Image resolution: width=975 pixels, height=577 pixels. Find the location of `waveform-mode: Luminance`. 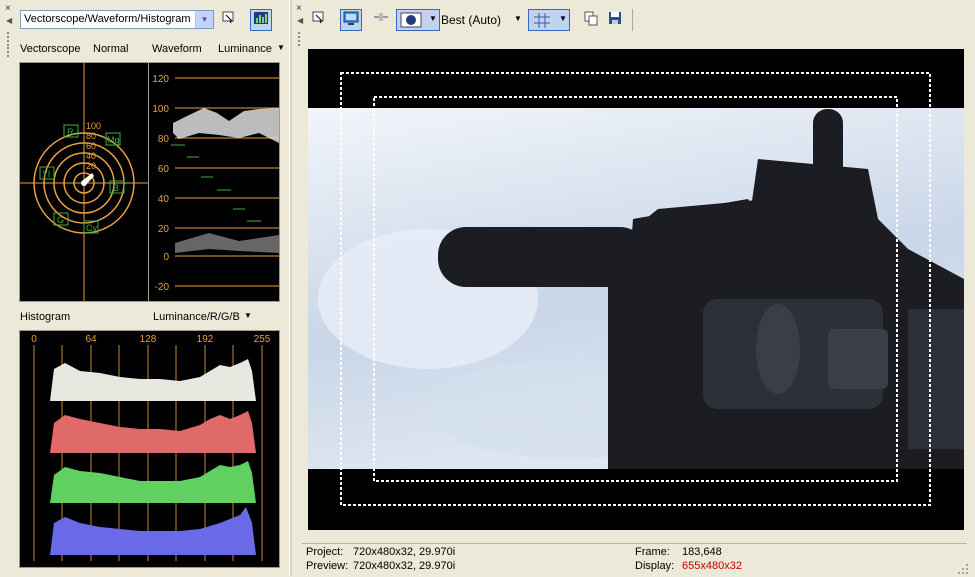

waveform-mode: Luminance is located at coordinates (245, 49).